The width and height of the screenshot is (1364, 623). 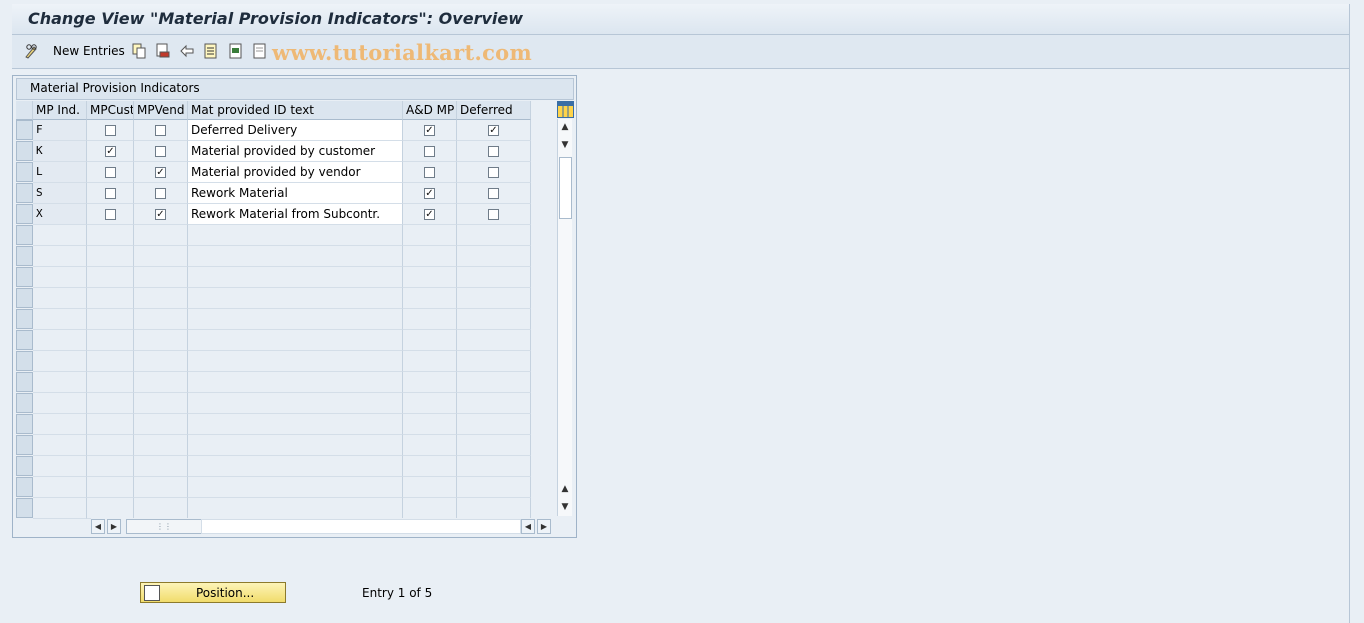 I want to click on horizontal-scroll-track, so click(x=361, y=526).